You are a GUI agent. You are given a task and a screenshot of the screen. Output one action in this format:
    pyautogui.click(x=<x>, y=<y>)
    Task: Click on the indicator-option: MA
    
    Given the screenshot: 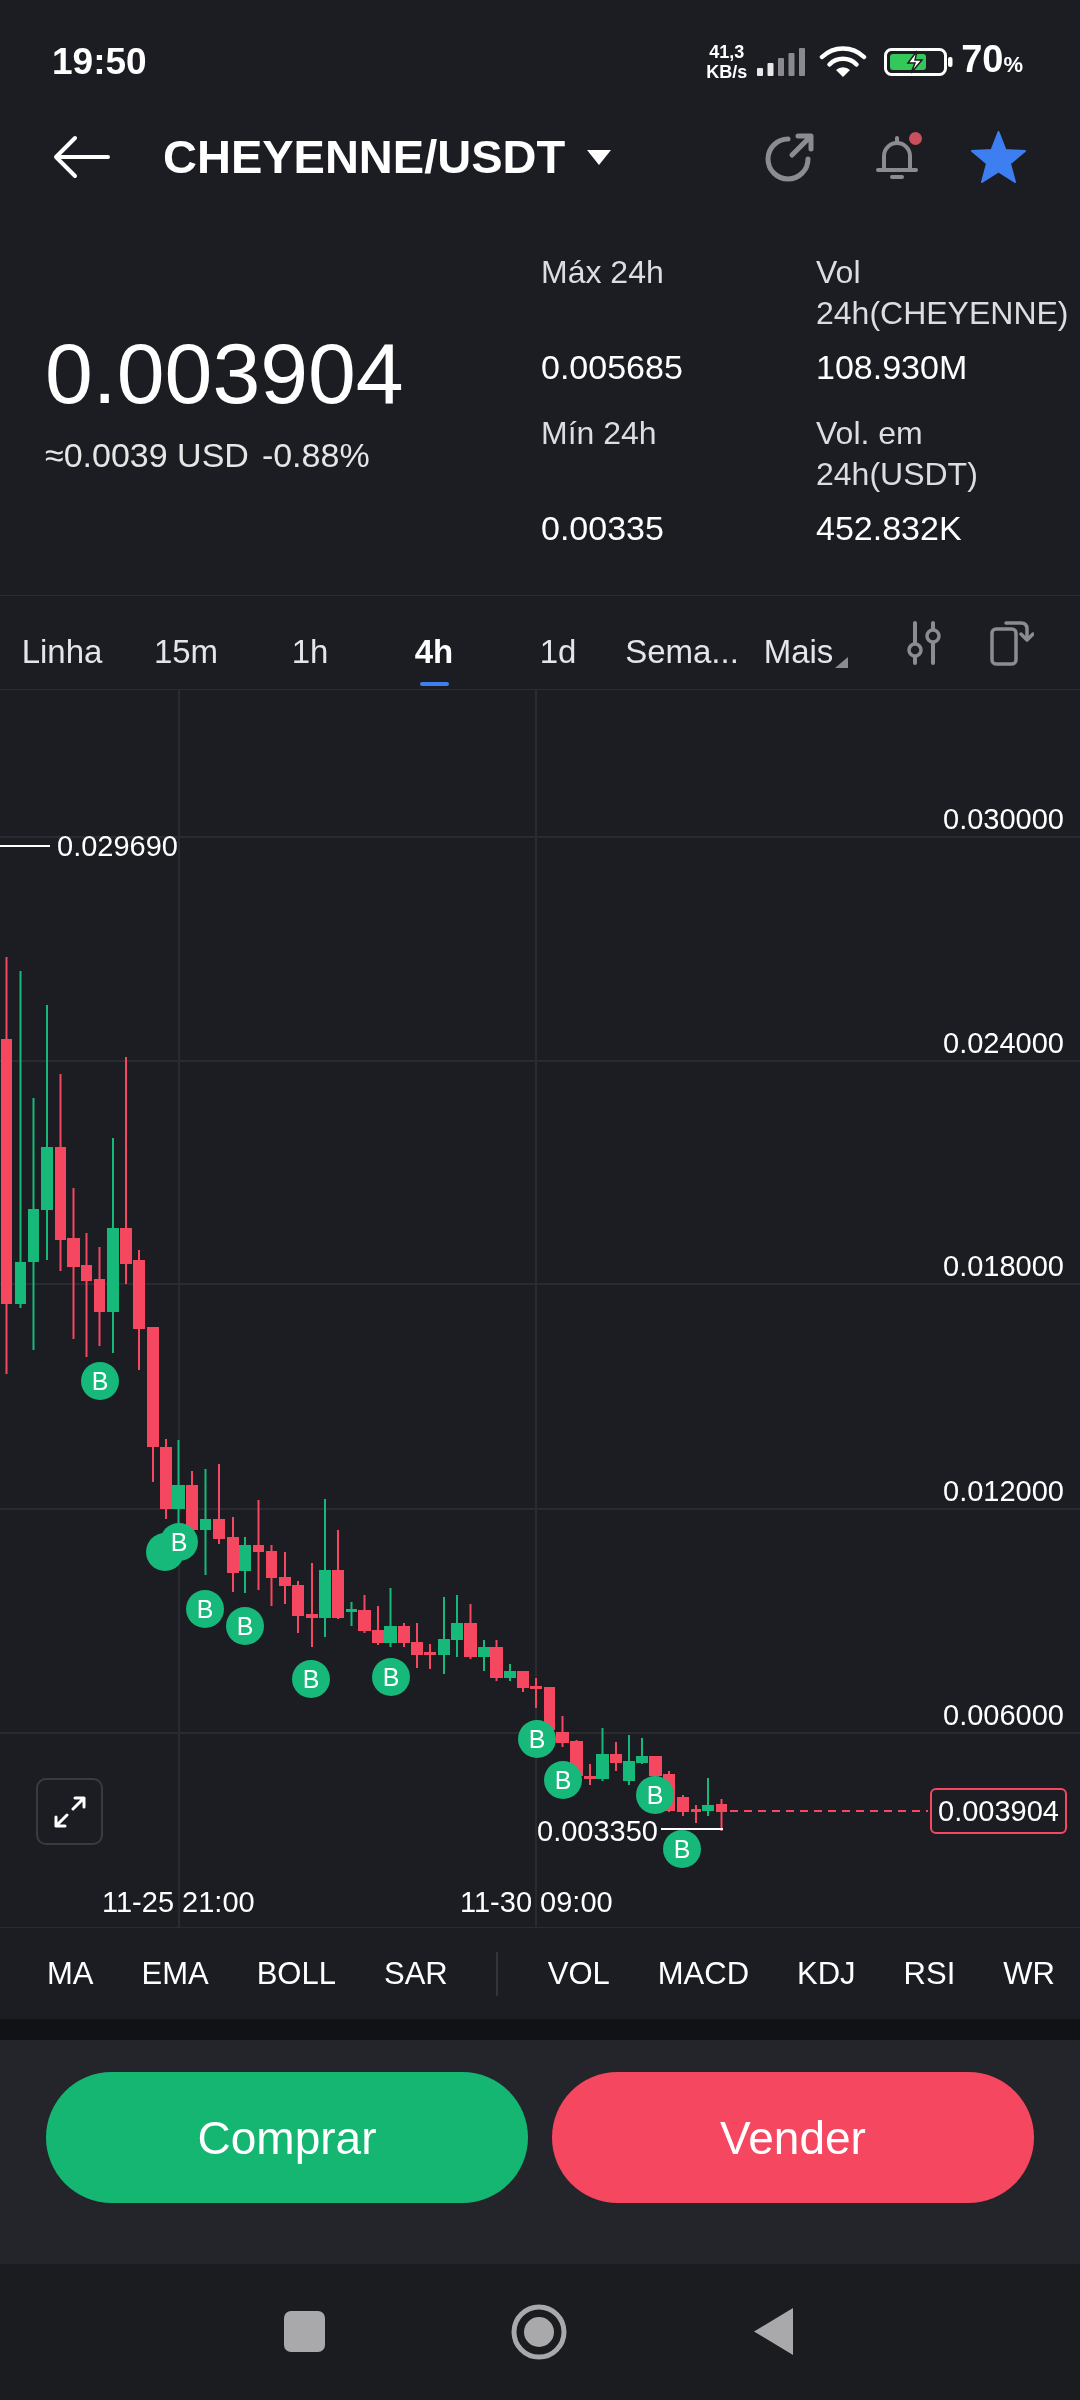 What is the action you would take?
    pyautogui.click(x=70, y=1973)
    